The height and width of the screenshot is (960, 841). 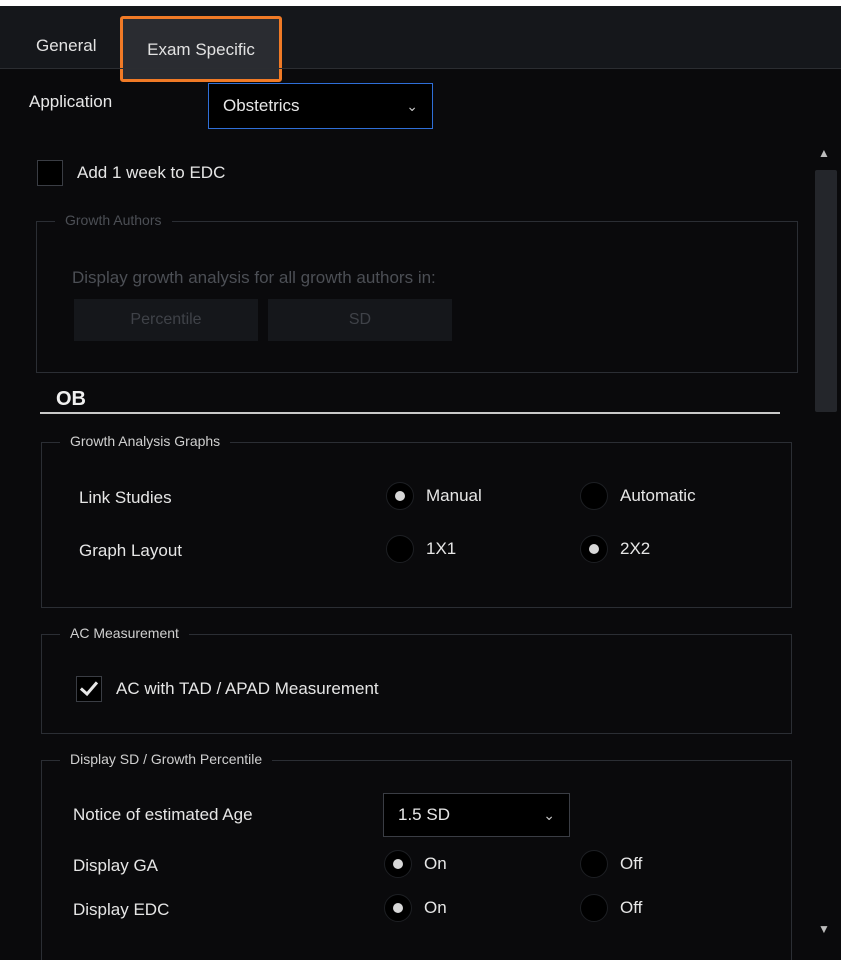 What do you see at coordinates (71, 101) in the screenshot?
I see `application-label: Application` at bounding box center [71, 101].